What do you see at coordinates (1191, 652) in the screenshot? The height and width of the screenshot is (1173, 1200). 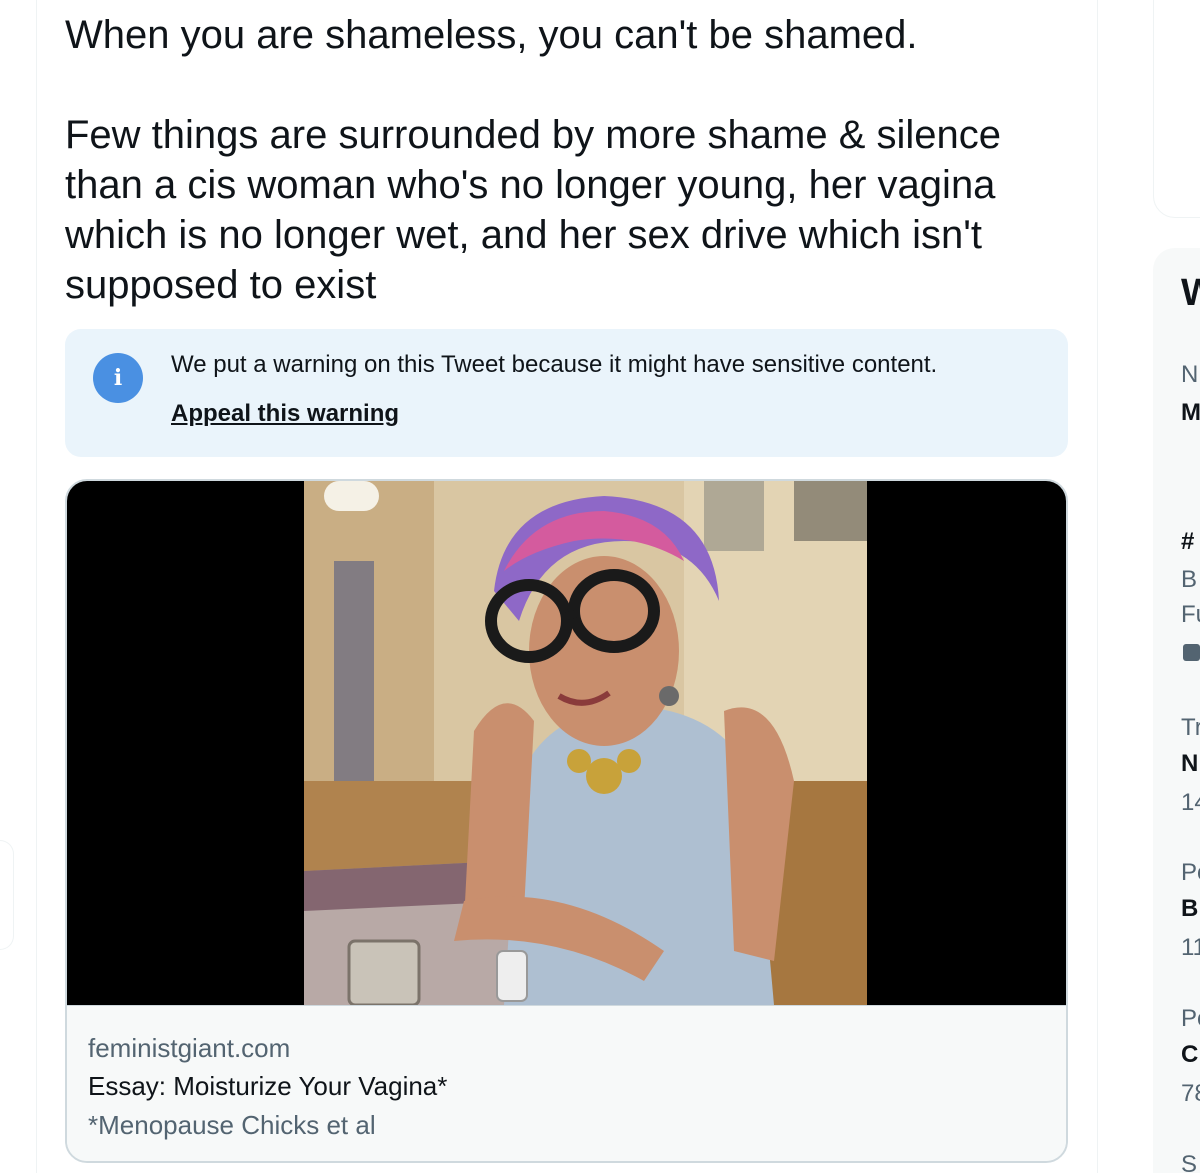 I see `promoted-icon` at bounding box center [1191, 652].